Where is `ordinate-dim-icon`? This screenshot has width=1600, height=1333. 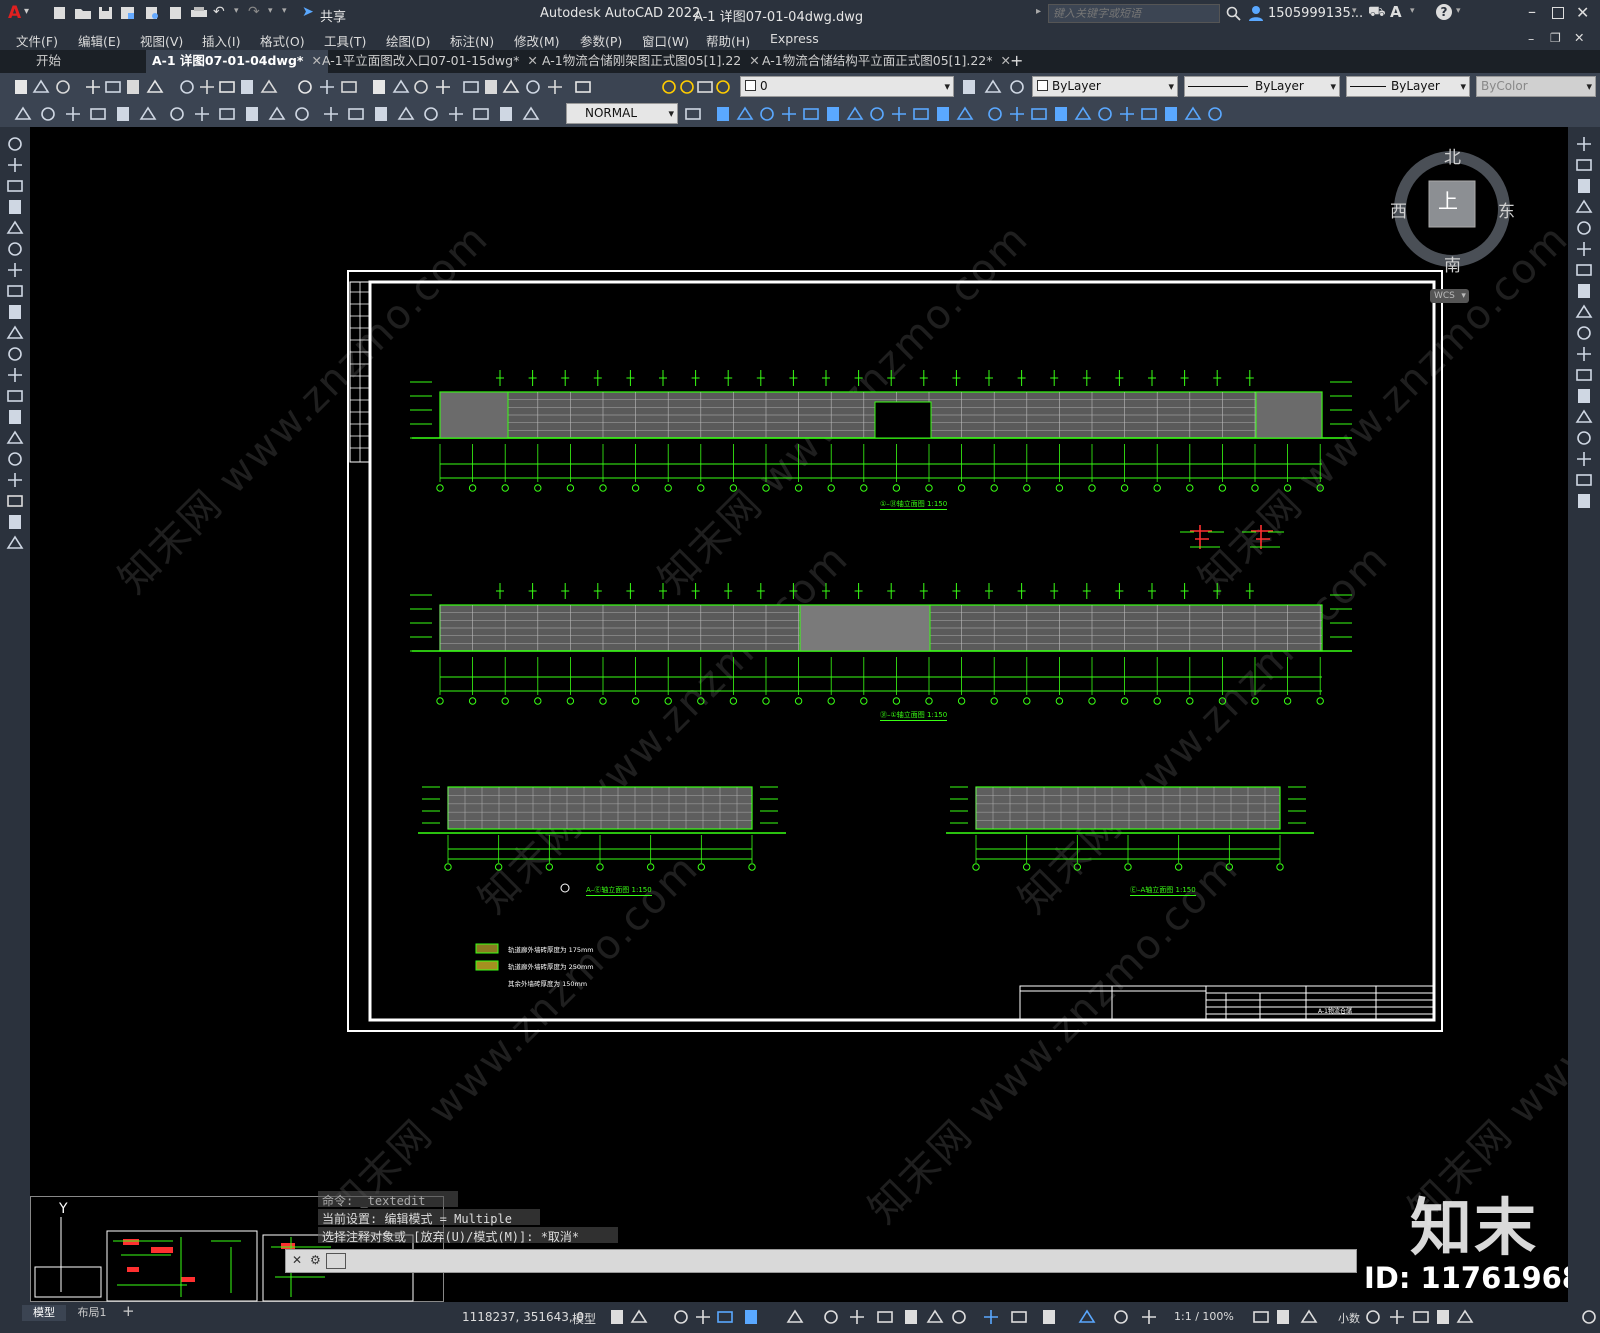
ordinate-dim-icon is located at coordinates (98, 114).